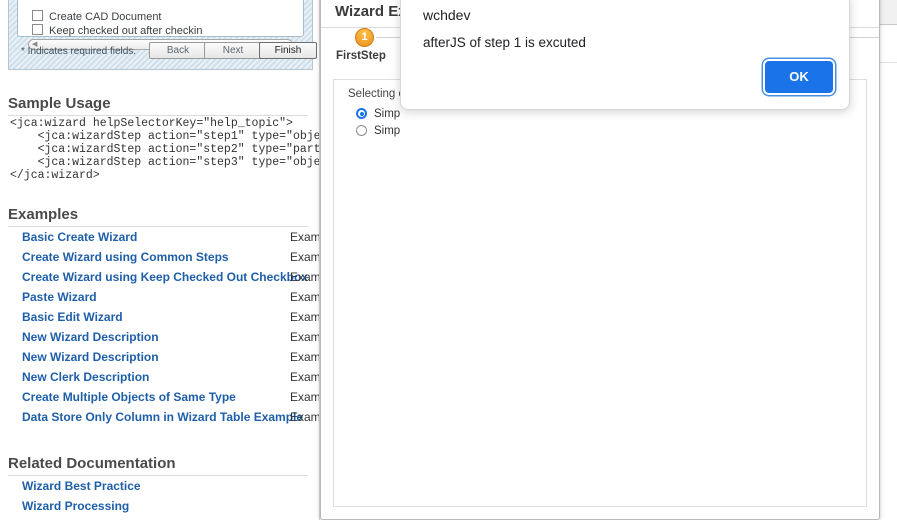 The height and width of the screenshot is (520, 897). What do you see at coordinates (233, 50) in the screenshot?
I see `screenshot-next-button: Next` at bounding box center [233, 50].